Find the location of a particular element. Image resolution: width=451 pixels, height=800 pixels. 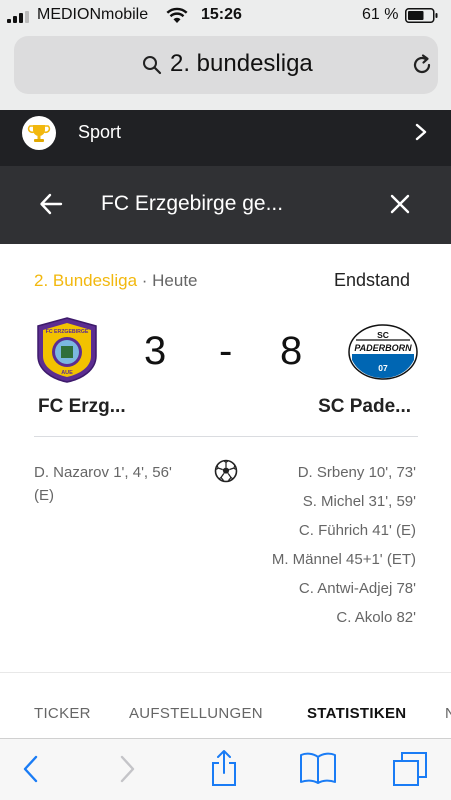

bookmarks-icon is located at coordinates (318, 768).